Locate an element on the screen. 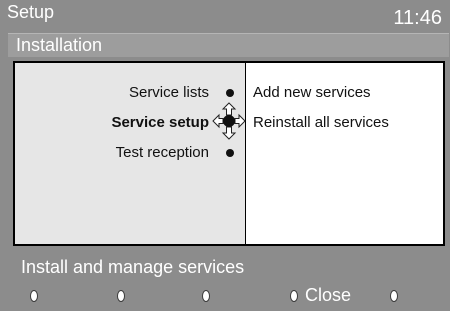 This screenshot has width=450, height=311. soft-key-bar: Close is located at coordinates (225, 294).